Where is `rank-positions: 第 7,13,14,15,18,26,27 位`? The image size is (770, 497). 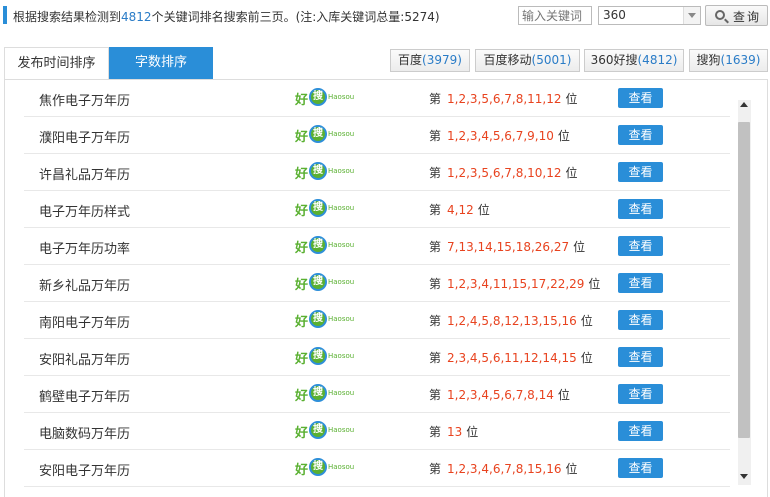 rank-positions: 第 7,13,14,15,18,26,27 位 is located at coordinates (507, 246).